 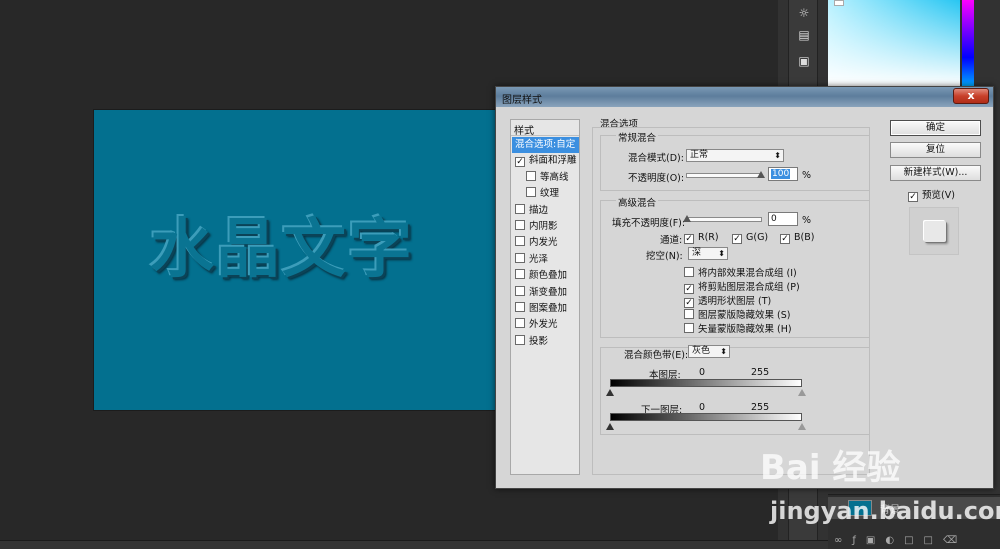 I want to click on opacity-slider-thumb, so click(x=761, y=174).